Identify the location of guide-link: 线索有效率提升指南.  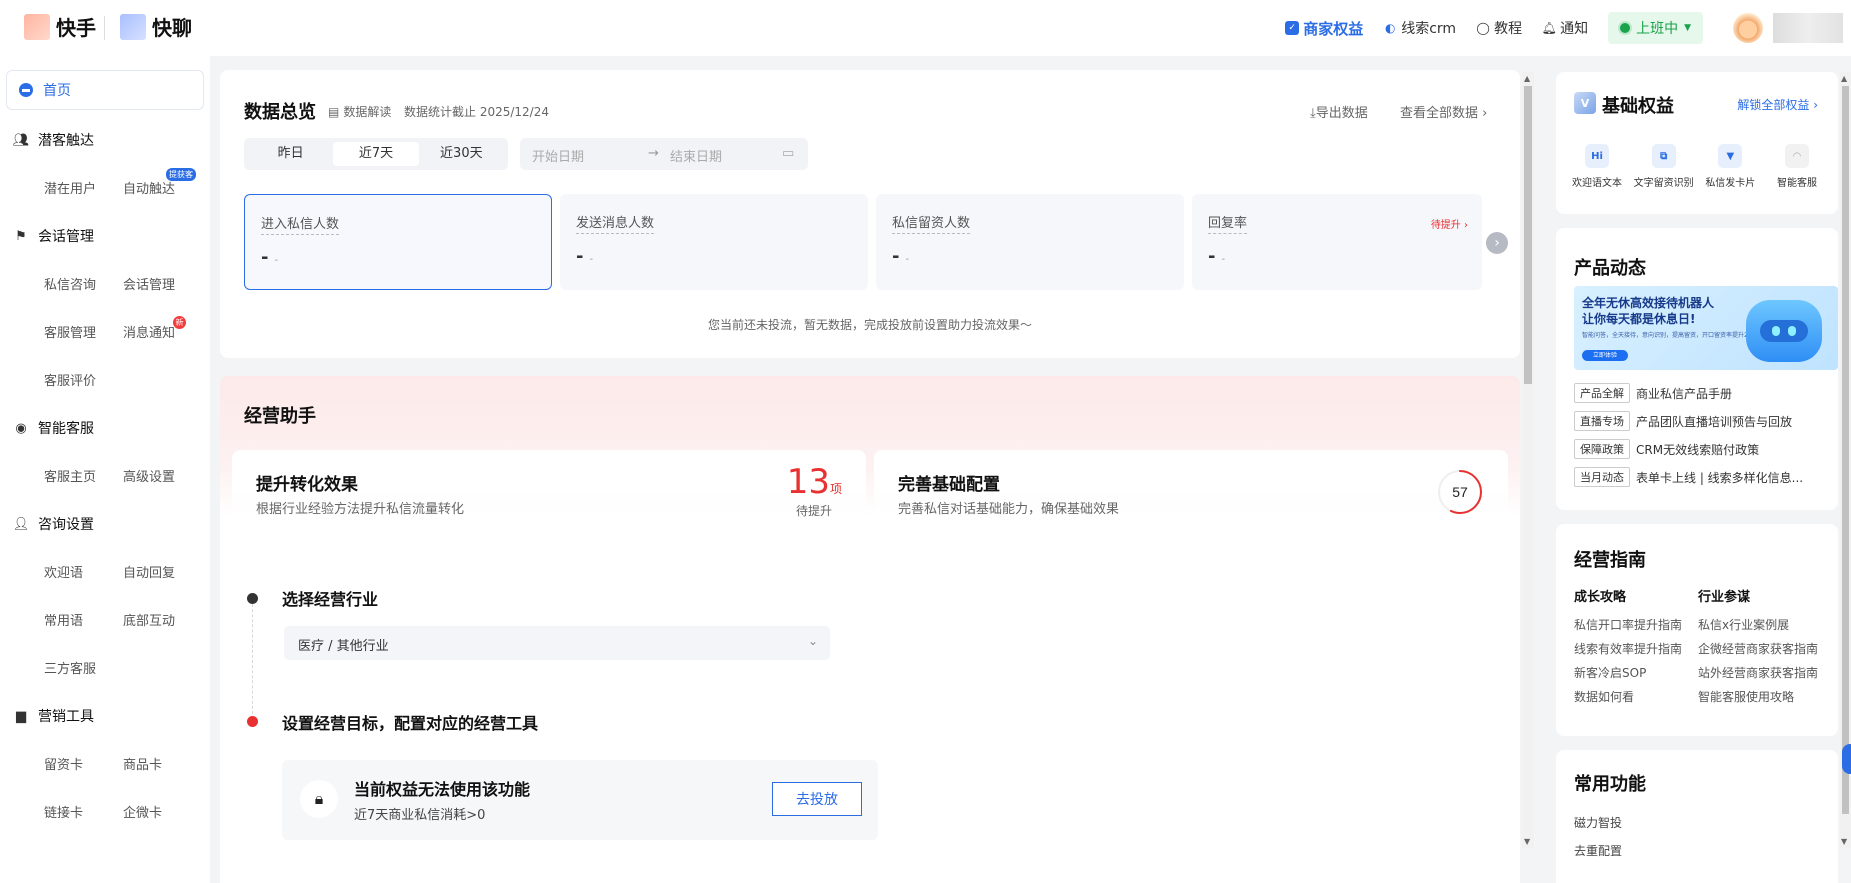
(1628, 649).